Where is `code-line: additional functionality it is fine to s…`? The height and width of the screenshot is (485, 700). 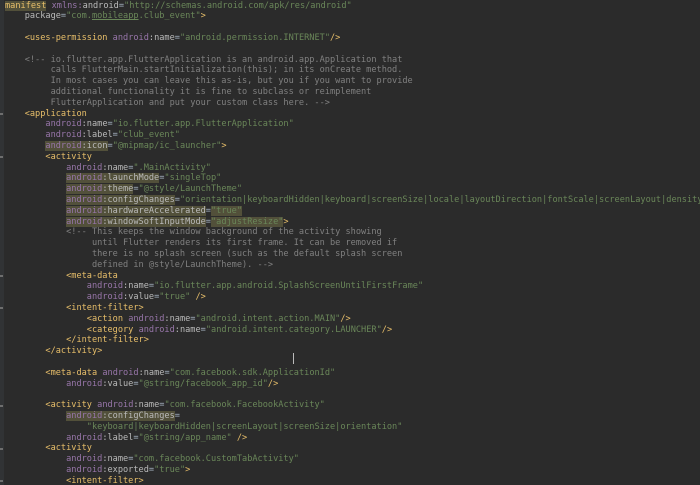 code-line: additional functionality it is fine to s… is located at coordinates (188, 92).